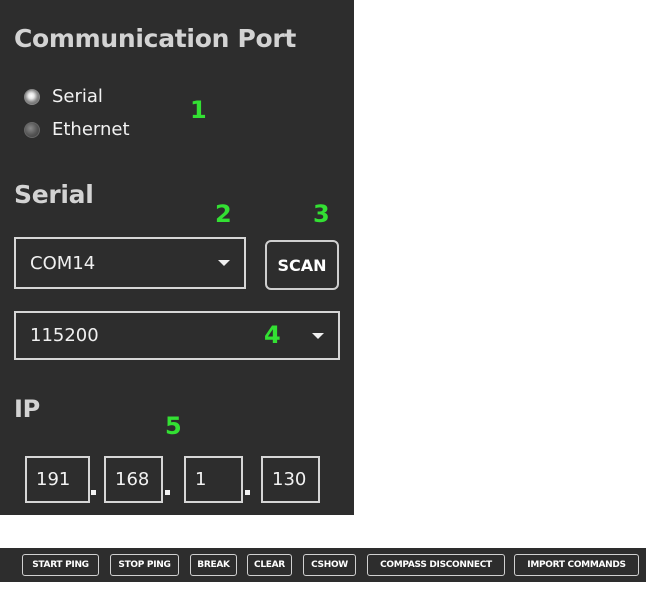  What do you see at coordinates (130, 263) in the screenshot?
I see `com-port-select: COM14` at bounding box center [130, 263].